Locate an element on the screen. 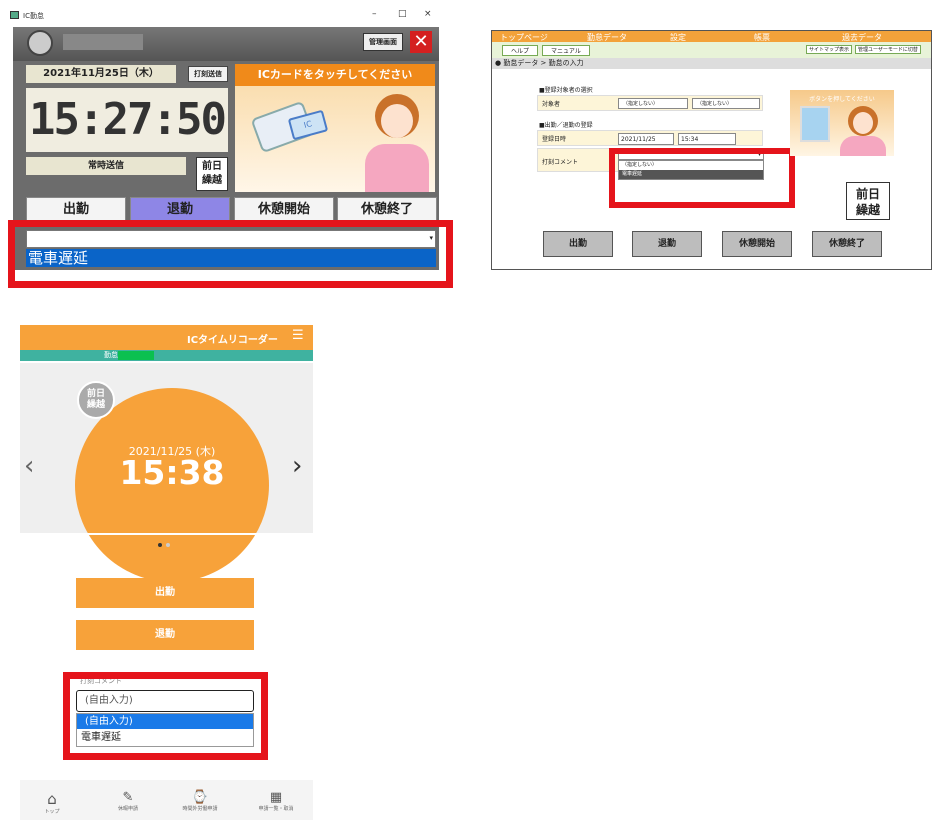 This screenshot has height=837, width=949. nav-leave-label: 休暇申請 is located at coordinates (127, 809).